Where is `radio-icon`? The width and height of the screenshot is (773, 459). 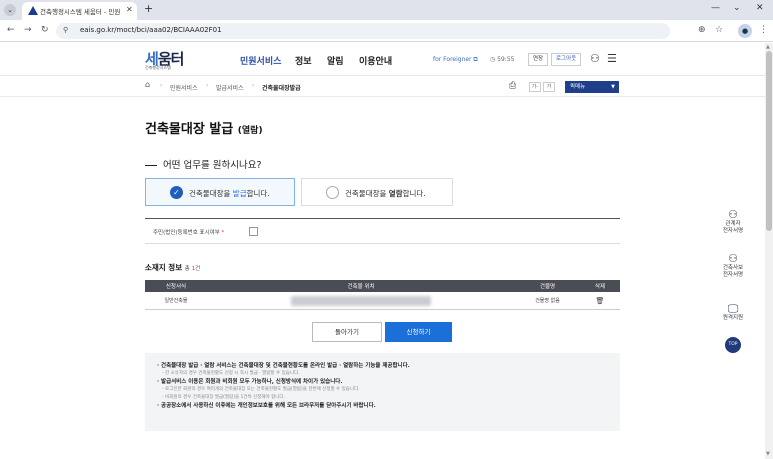
radio-icon is located at coordinates (332, 192).